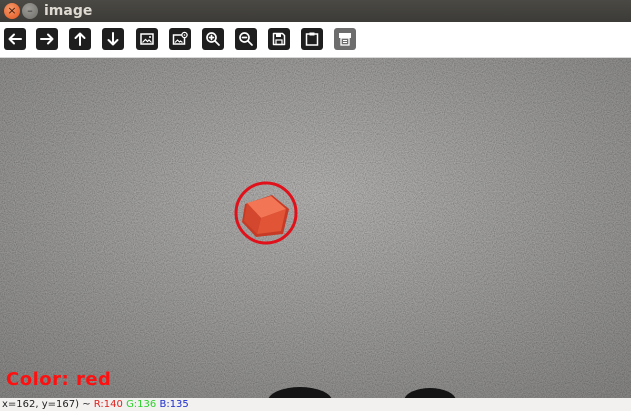 The image size is (631, 411). I want to click on cursor-coordinates: x=162, y=167) ~, so click(48, 404).